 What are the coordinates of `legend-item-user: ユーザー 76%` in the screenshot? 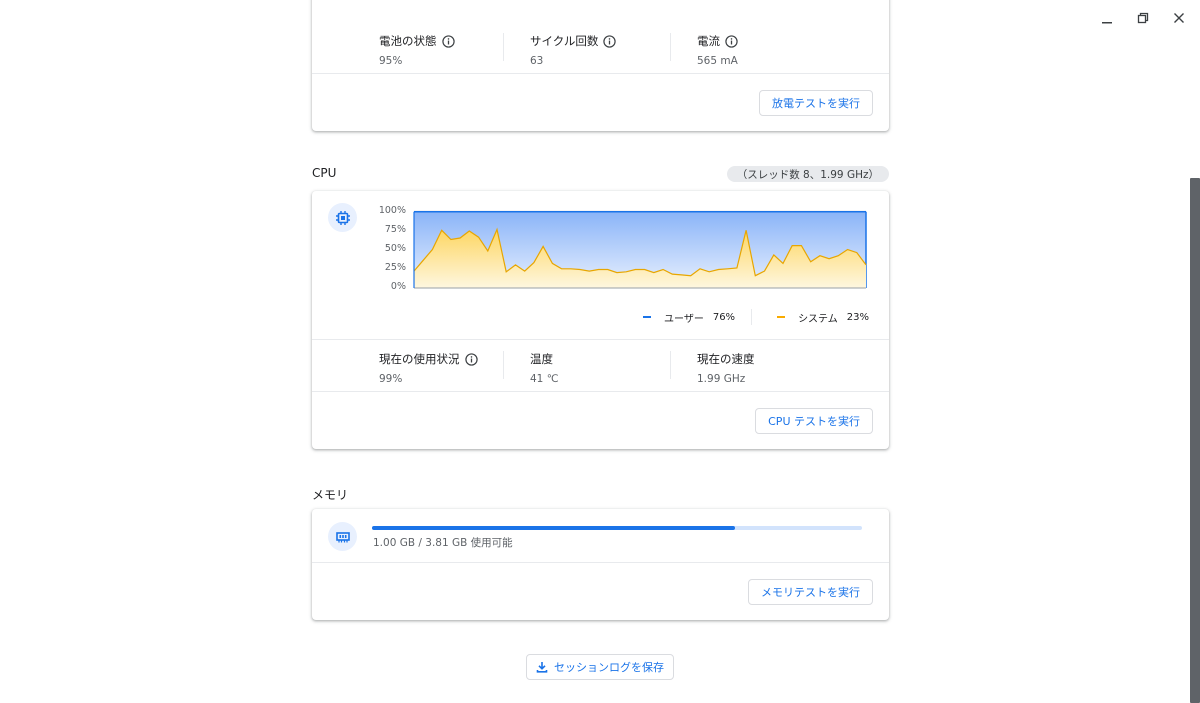 It's located at (689, 317).